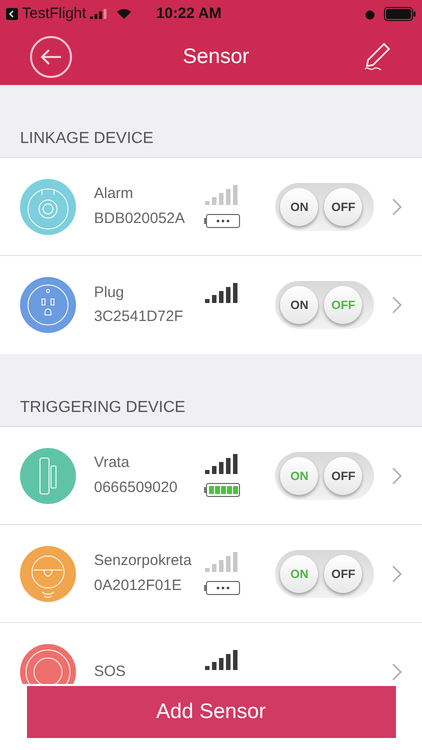  I want to click on back-app-label: TestFlight, so click(54, 14).